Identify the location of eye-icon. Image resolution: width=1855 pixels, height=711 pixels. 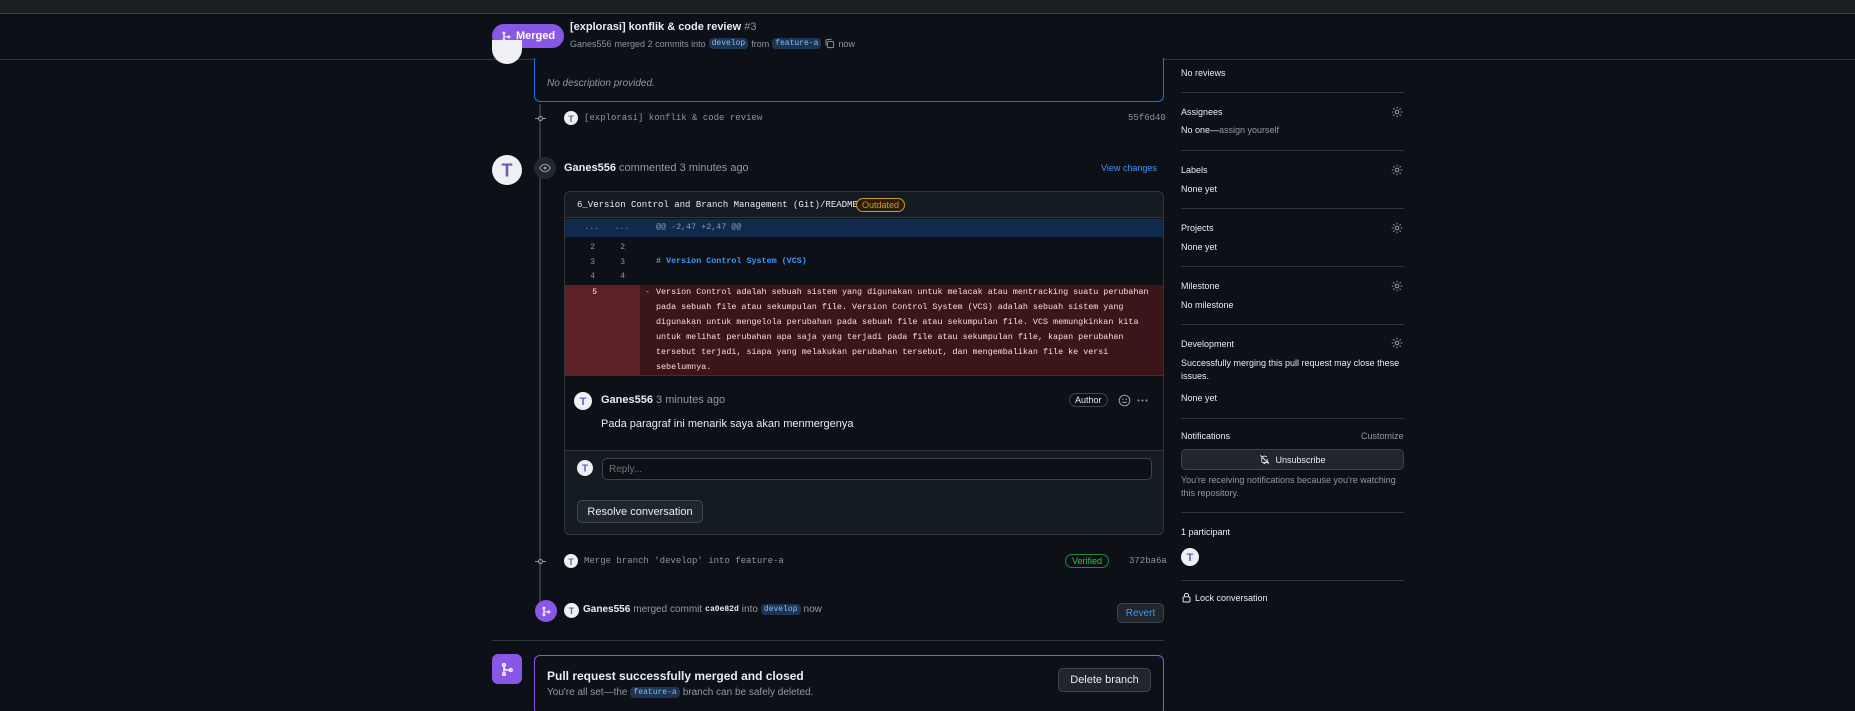
(545, 168).